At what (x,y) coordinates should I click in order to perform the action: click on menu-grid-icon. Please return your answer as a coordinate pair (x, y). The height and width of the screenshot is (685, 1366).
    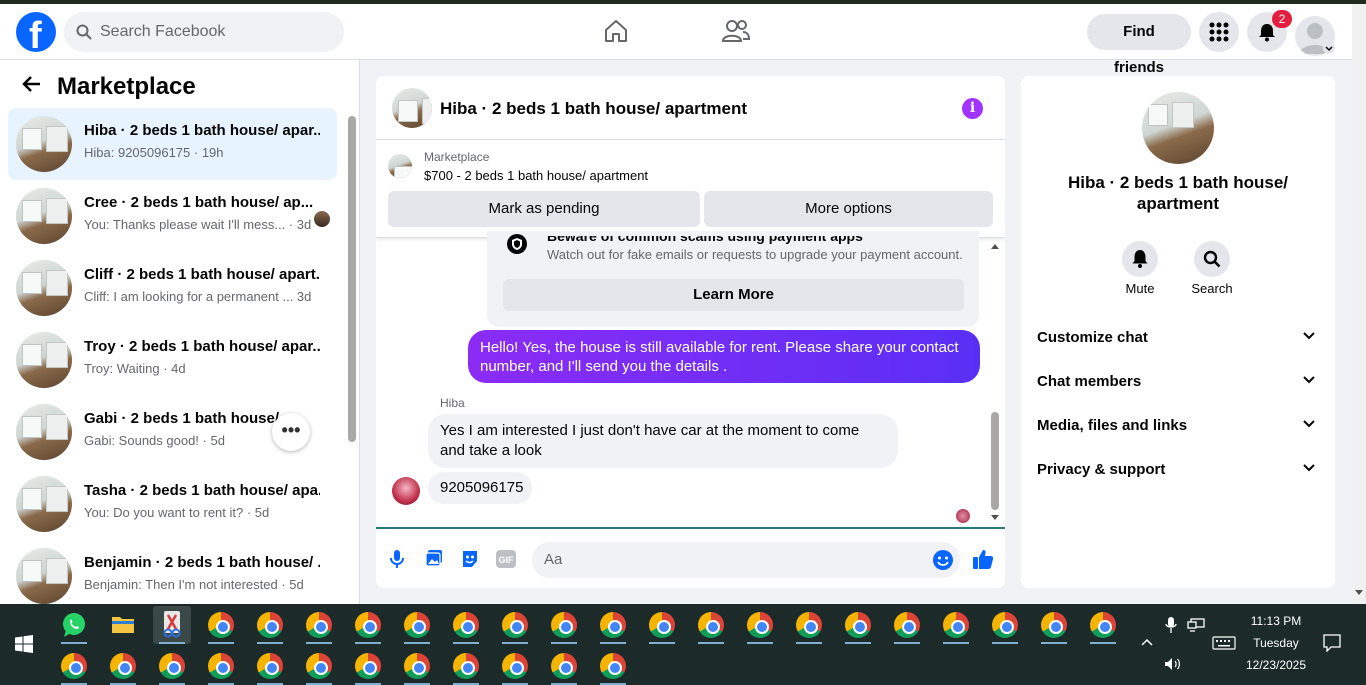
    Looking at the image, I should click on (1219, 32).